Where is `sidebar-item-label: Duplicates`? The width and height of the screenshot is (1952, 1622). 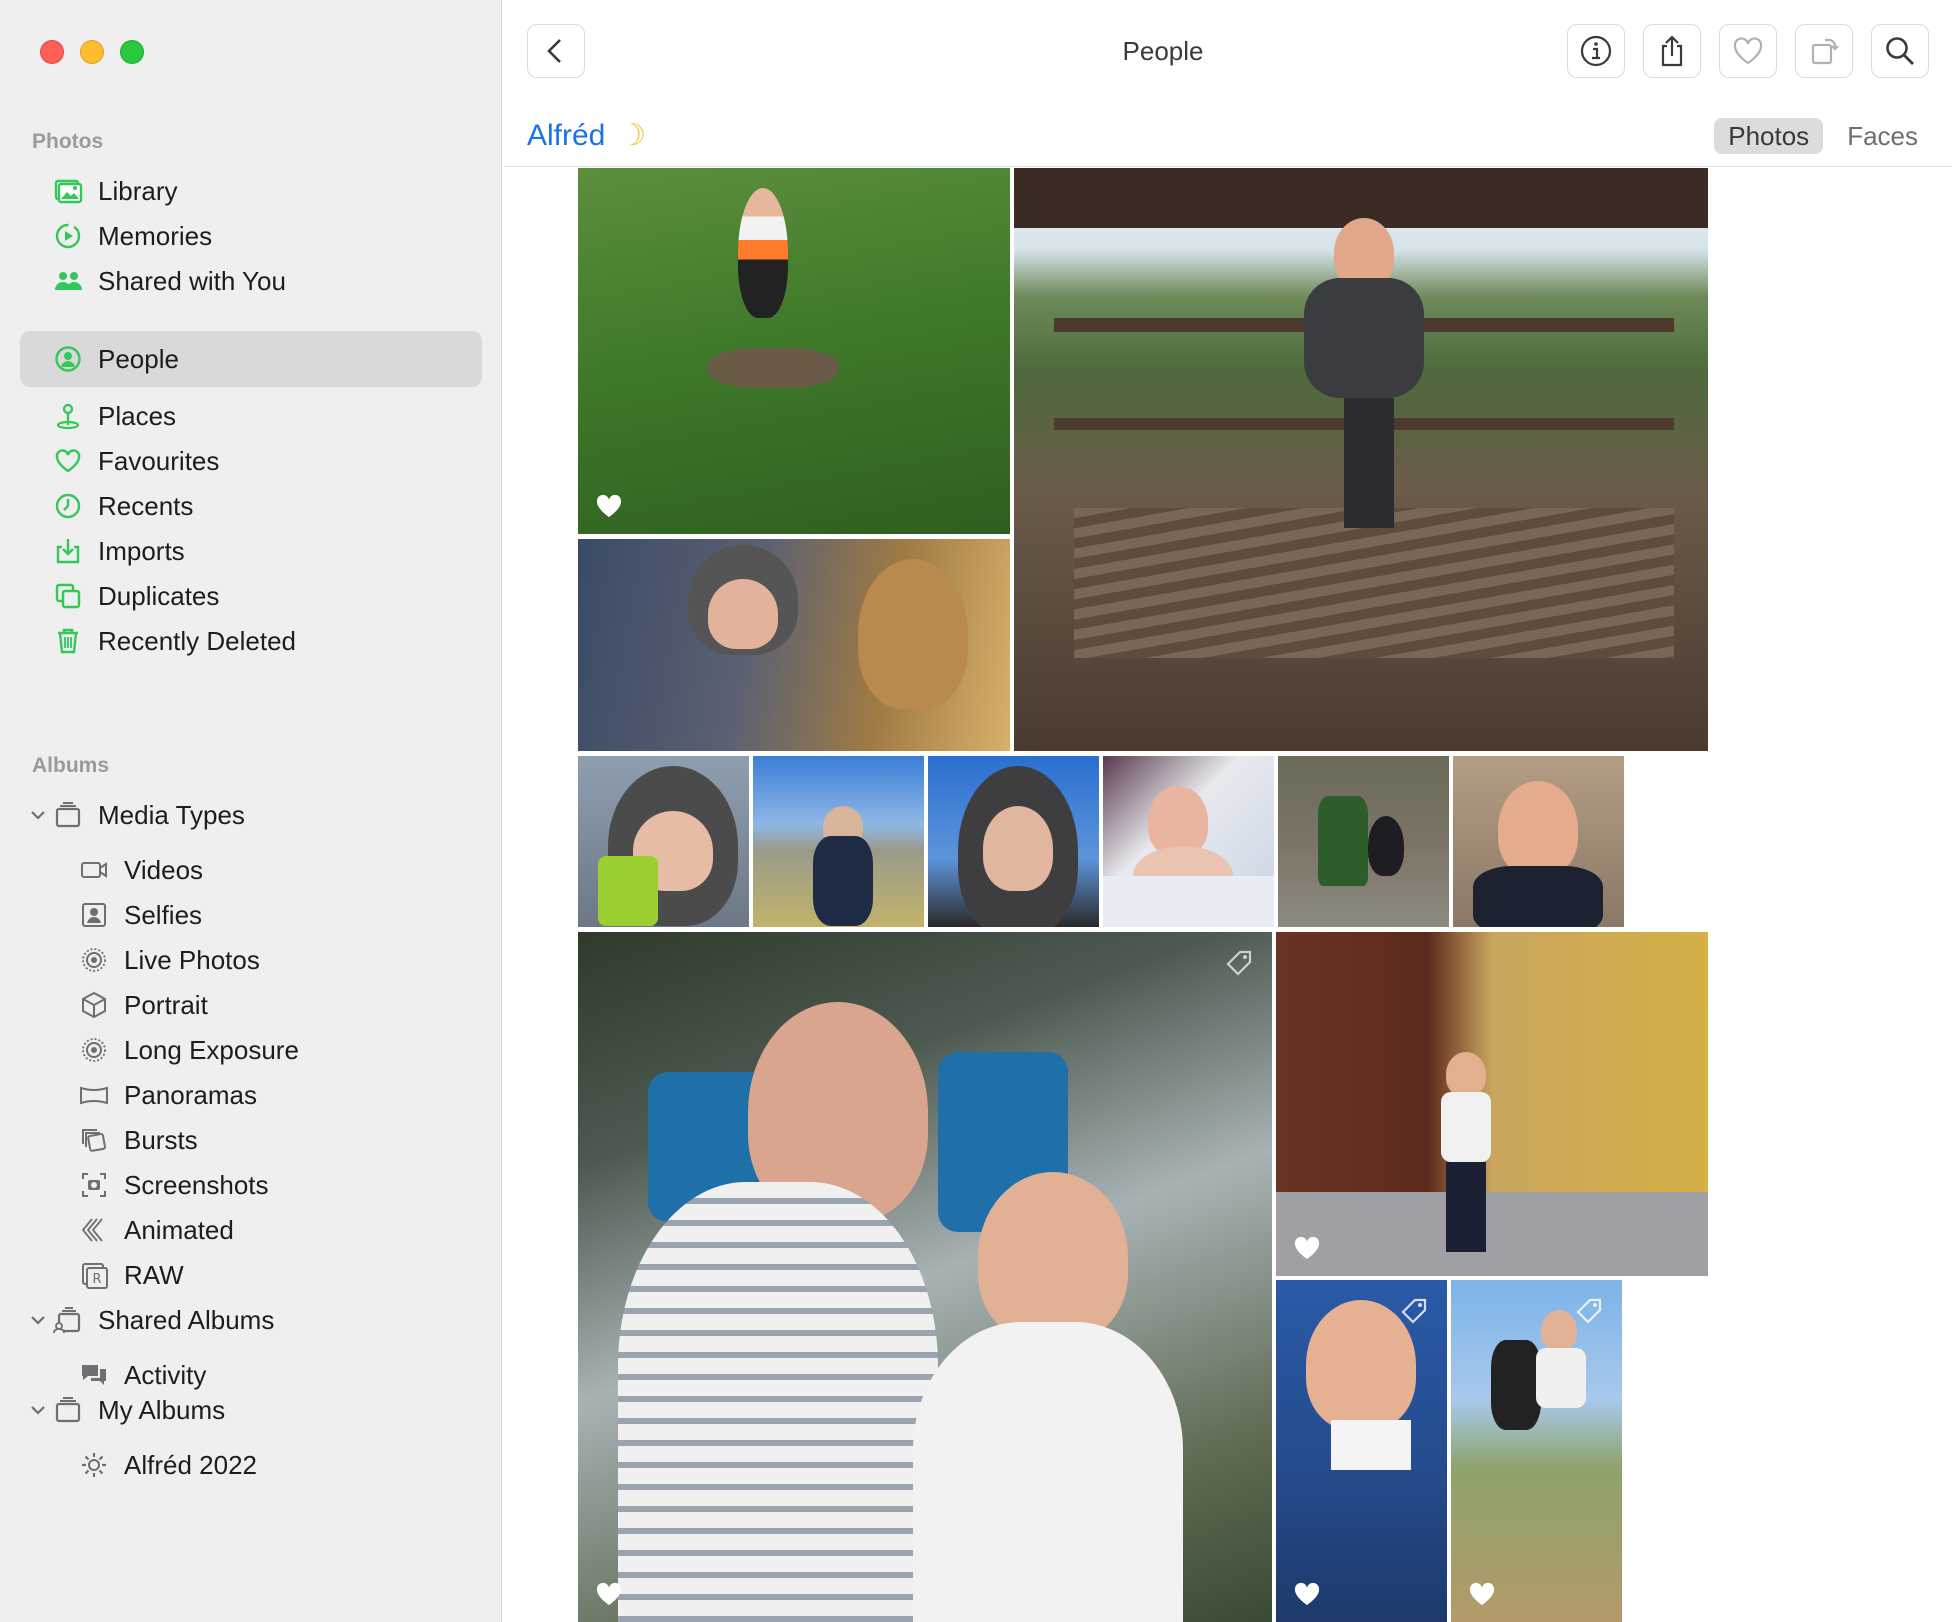 sidebar-item-label: Duplicates is located at coordinates (159, 595).